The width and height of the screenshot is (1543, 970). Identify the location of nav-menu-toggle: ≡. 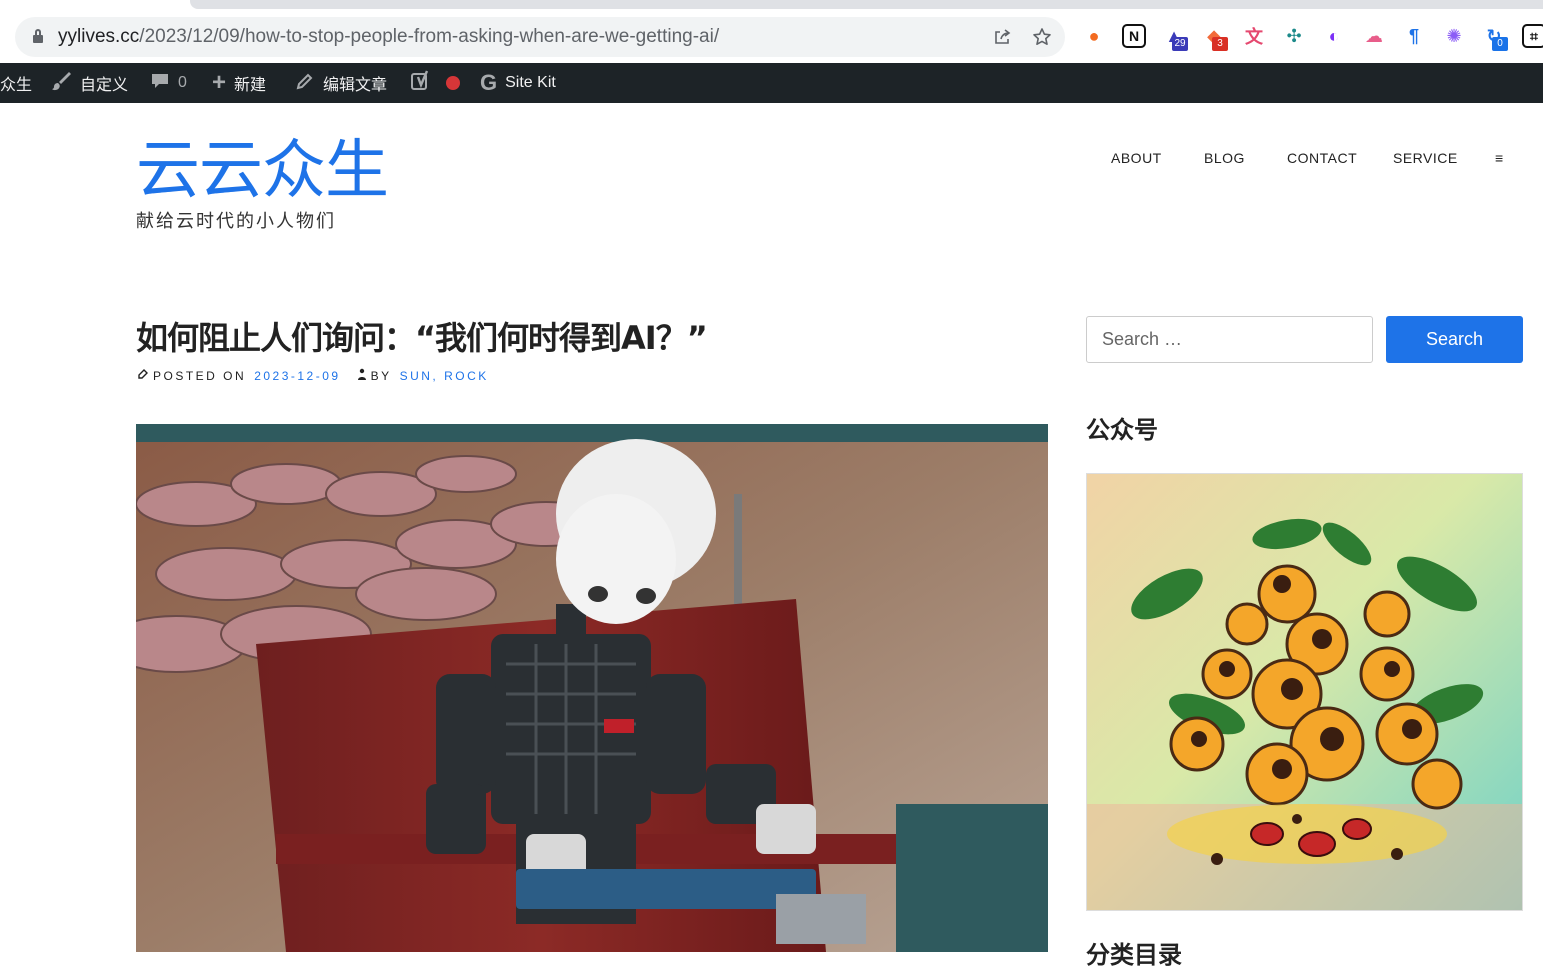
(1499, 158).